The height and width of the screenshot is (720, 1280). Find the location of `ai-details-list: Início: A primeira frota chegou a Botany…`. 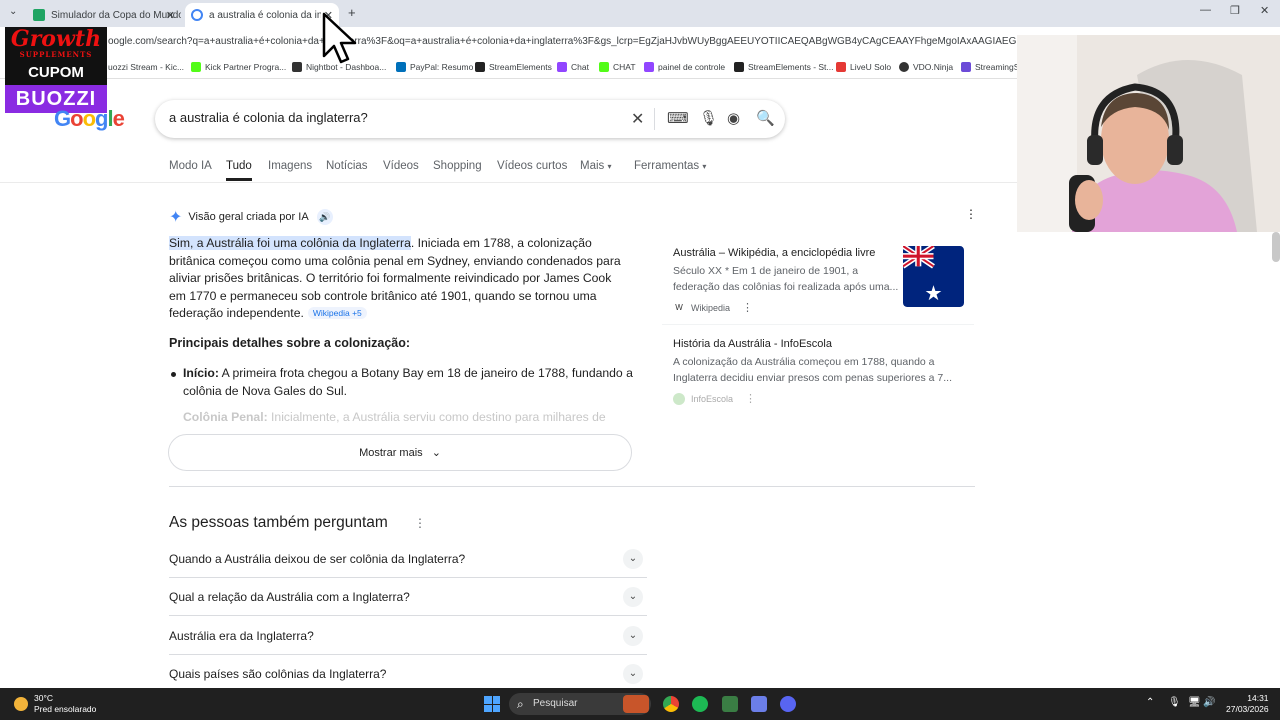

ai-details-list: Início: A primeira frota chegou a Botany… is located at coordinates (402, 394).